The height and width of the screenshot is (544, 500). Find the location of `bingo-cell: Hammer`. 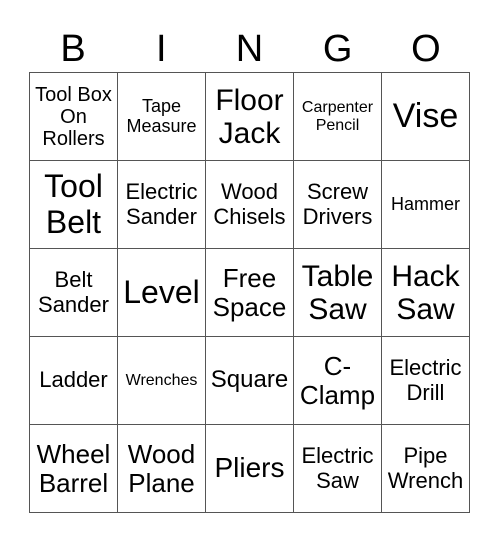

bingo-cell: Hammer is located at coordinates (425, 204).